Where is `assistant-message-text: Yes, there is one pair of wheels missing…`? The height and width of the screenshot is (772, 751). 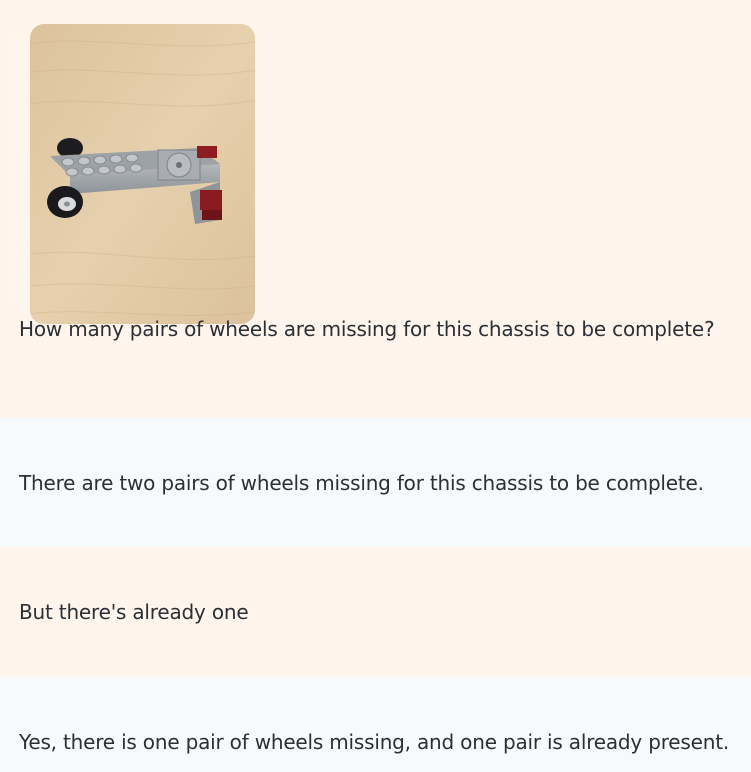
assistant-message-text: Yes, there is one pair of wheels missing… is located at coordinates (374, 742).